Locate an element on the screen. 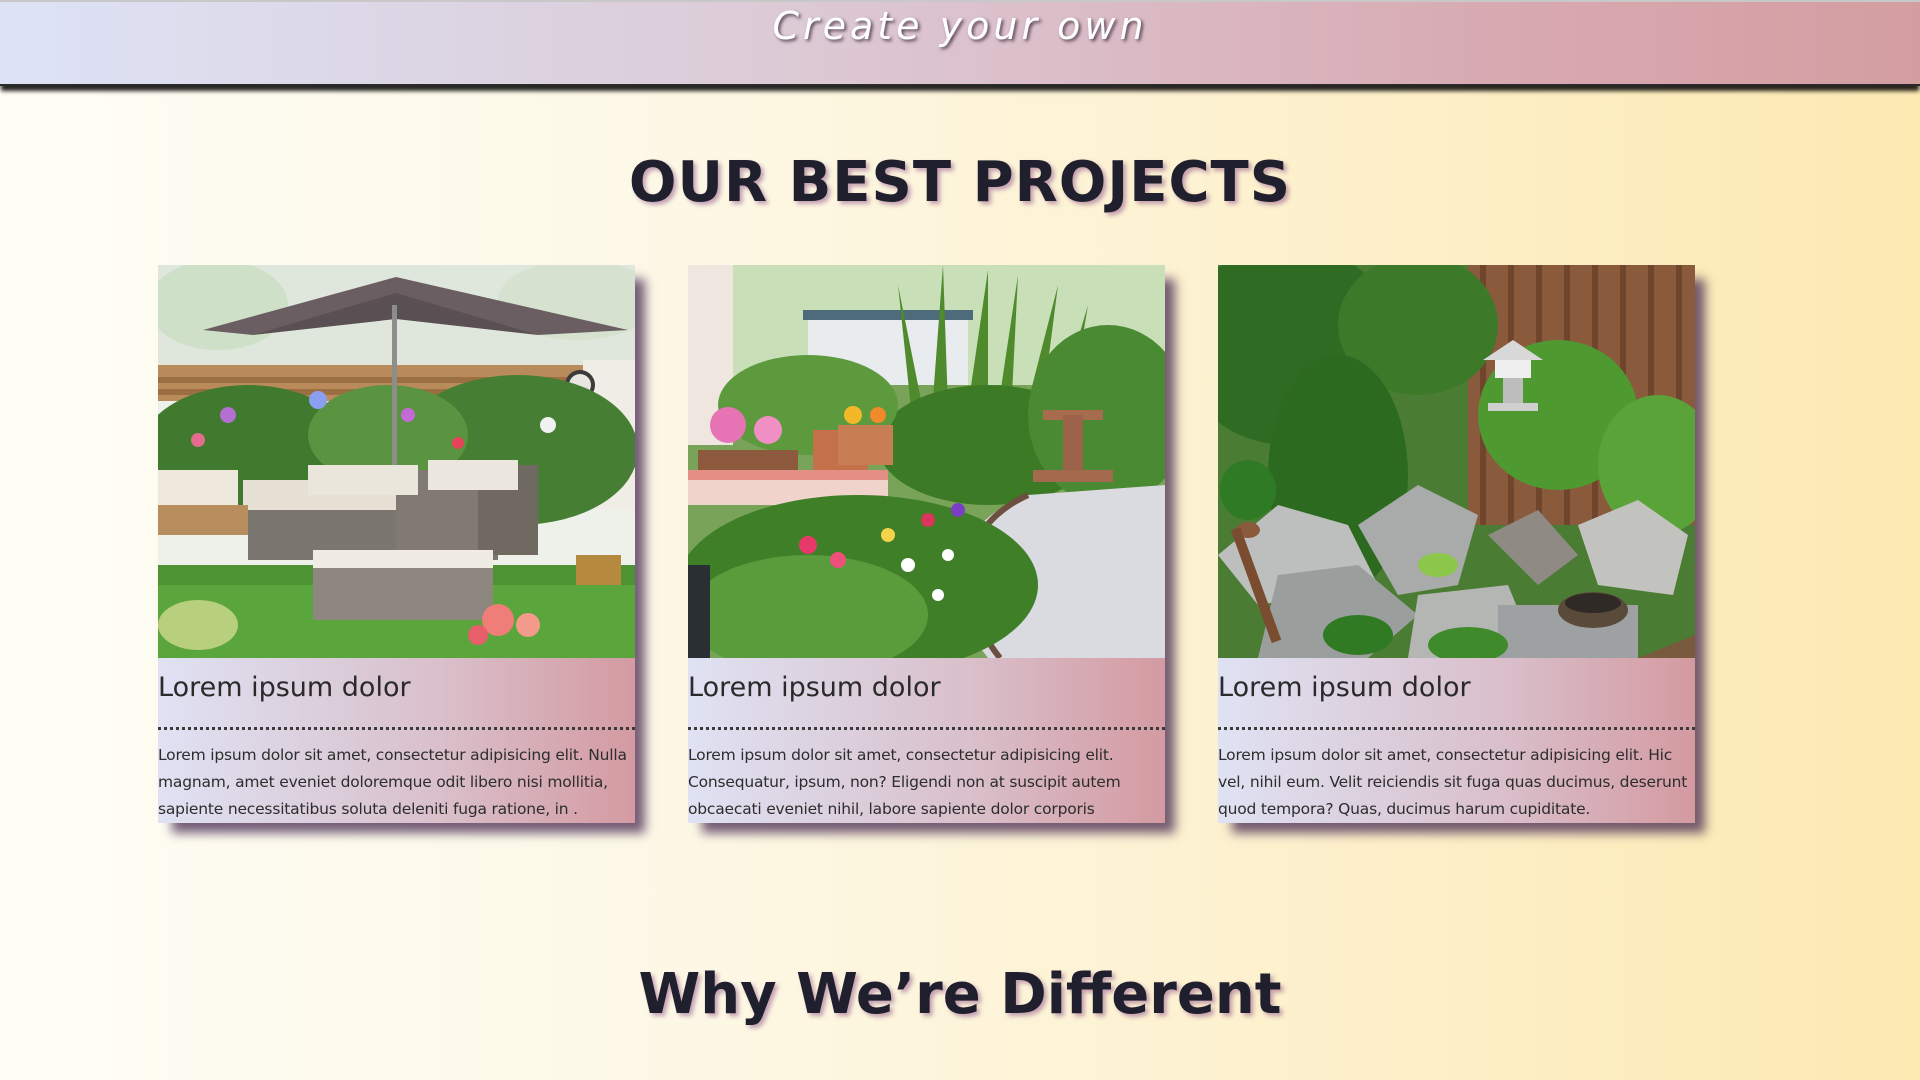 Image resolution: width=1920 pixels, height=1080 pixels. projects-section-title: OUR BEST PROJECTS is located at coordinates (960, 182).